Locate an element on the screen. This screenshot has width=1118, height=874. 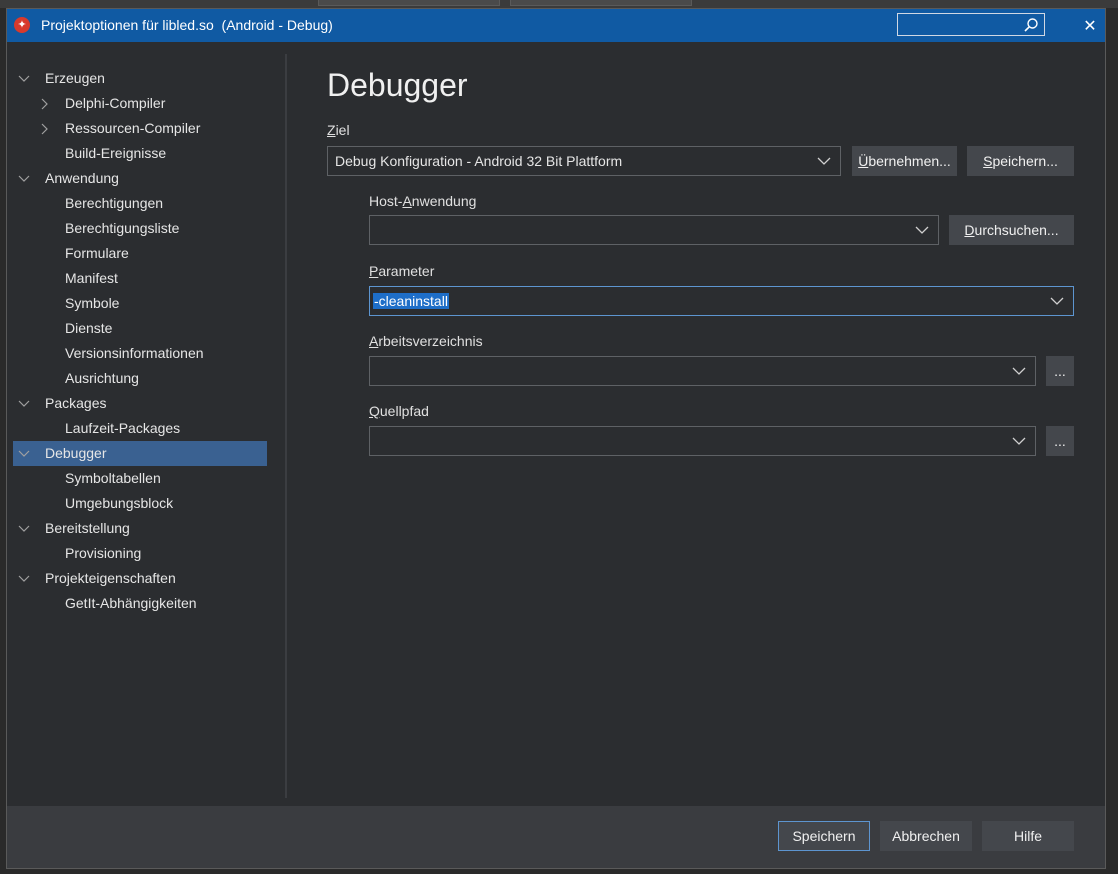
tree-item-label: Symbole is located at coordinates (92, 303).